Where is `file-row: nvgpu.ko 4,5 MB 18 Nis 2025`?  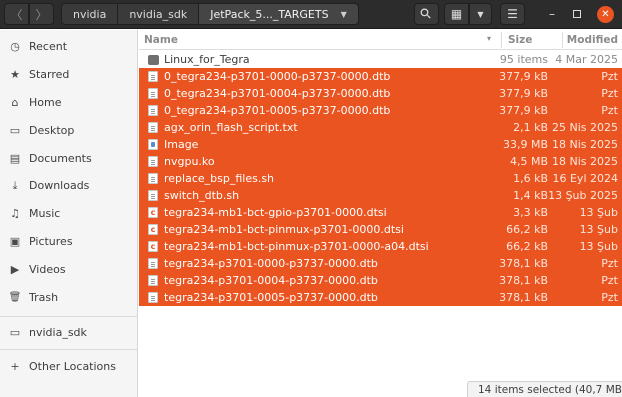
file-row: nvgpu.ko 4,5 MB 18 Nis 2025 is located at coordinates (380, 161).